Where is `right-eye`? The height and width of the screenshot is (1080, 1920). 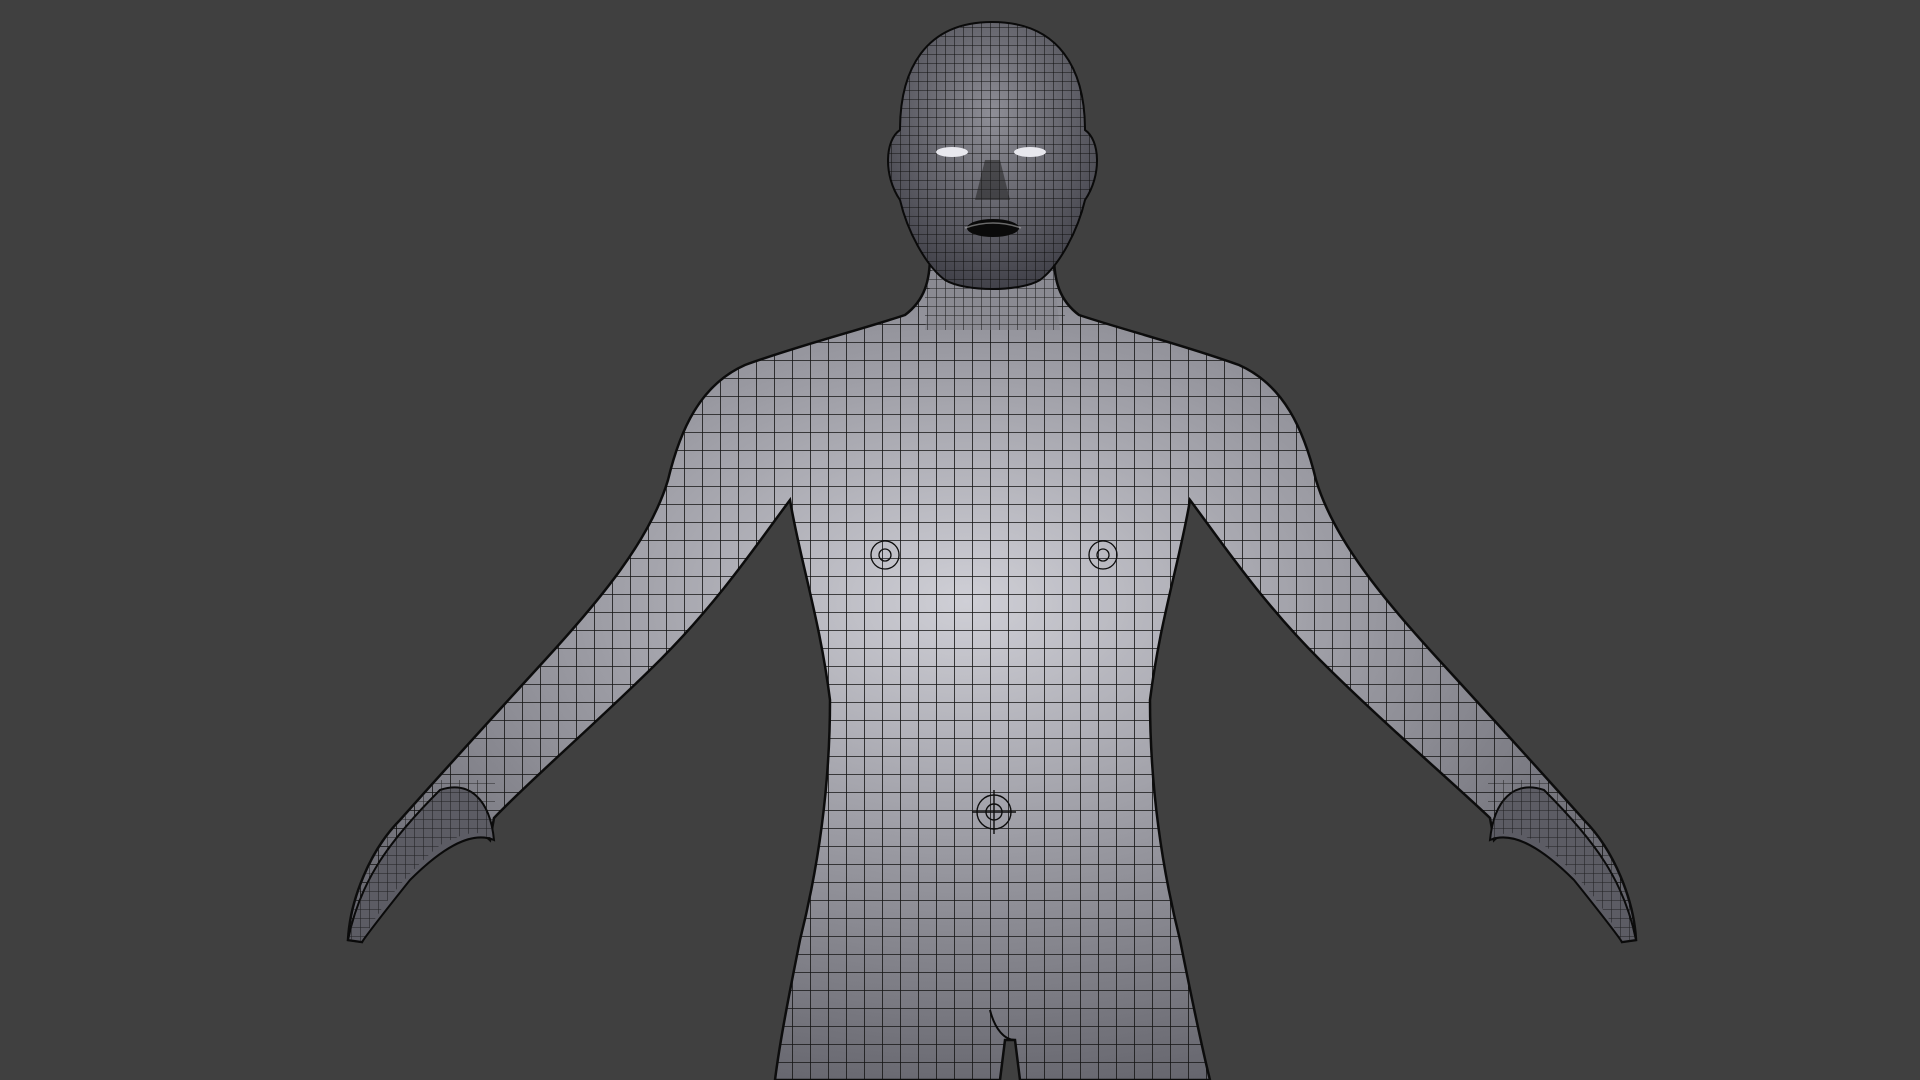
right-eye is located at coordinates (1030, 152).